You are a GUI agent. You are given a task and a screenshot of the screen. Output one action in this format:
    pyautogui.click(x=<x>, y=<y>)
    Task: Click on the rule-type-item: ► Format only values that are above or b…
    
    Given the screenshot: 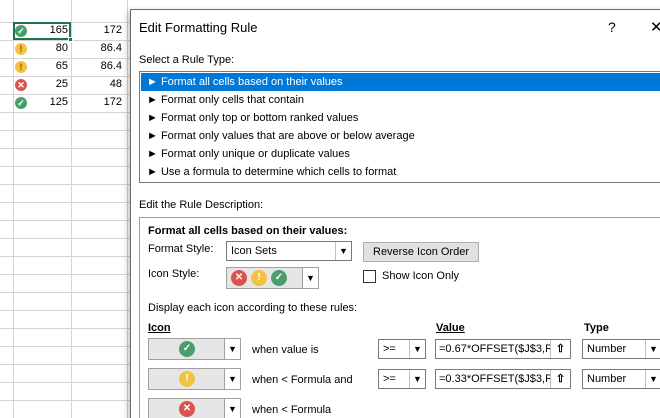 What is the action you would take?
    pyautogui.click(x=400, y=136)
    